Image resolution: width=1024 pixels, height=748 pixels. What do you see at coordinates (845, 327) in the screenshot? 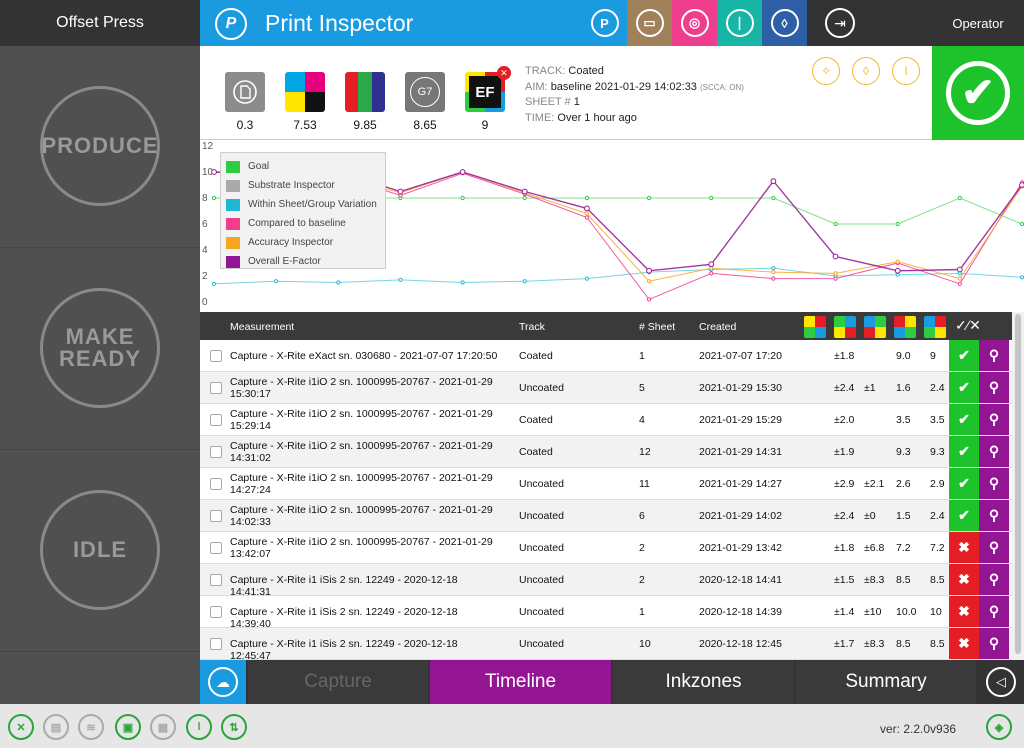
I see `col-grid-icon` at bounding box center [845, 327].